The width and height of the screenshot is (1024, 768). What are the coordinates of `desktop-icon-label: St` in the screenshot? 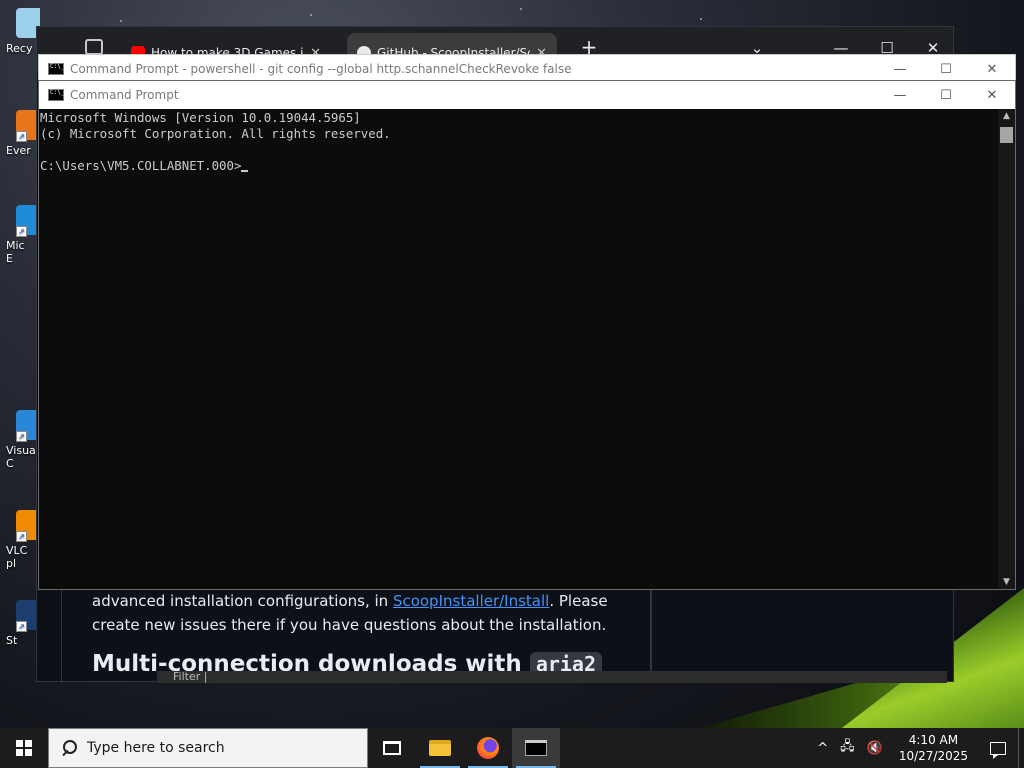 It's located at (12, 640).